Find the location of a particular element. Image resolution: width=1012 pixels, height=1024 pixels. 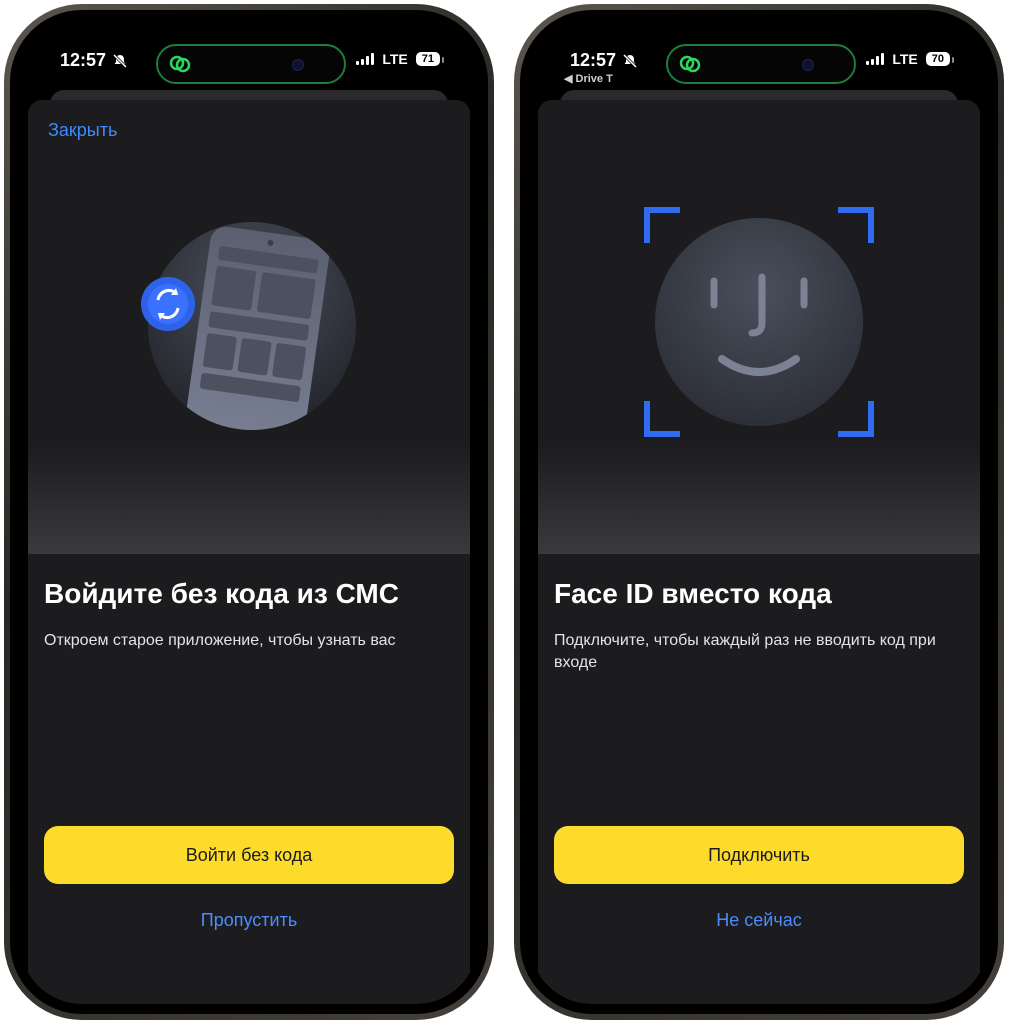

back-to-app-link: ◀ Drive T is located at coordinates (588, 78).